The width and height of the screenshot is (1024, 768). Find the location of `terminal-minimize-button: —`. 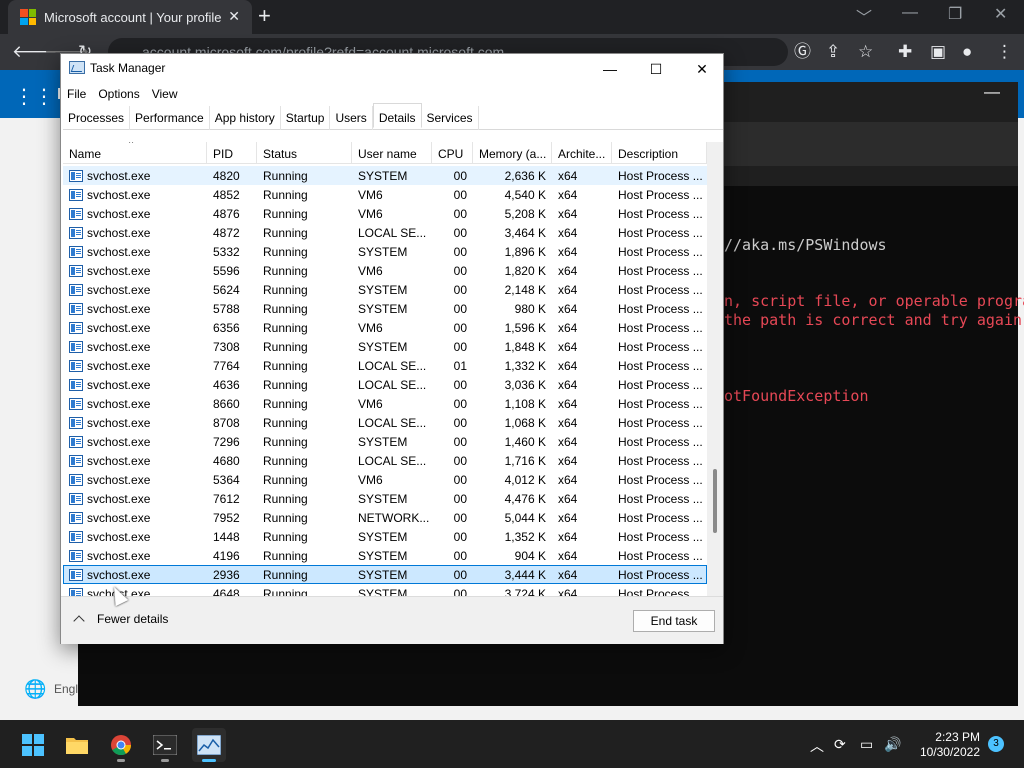

terminal-minimize-button: — is located at coordinates (992, 93).